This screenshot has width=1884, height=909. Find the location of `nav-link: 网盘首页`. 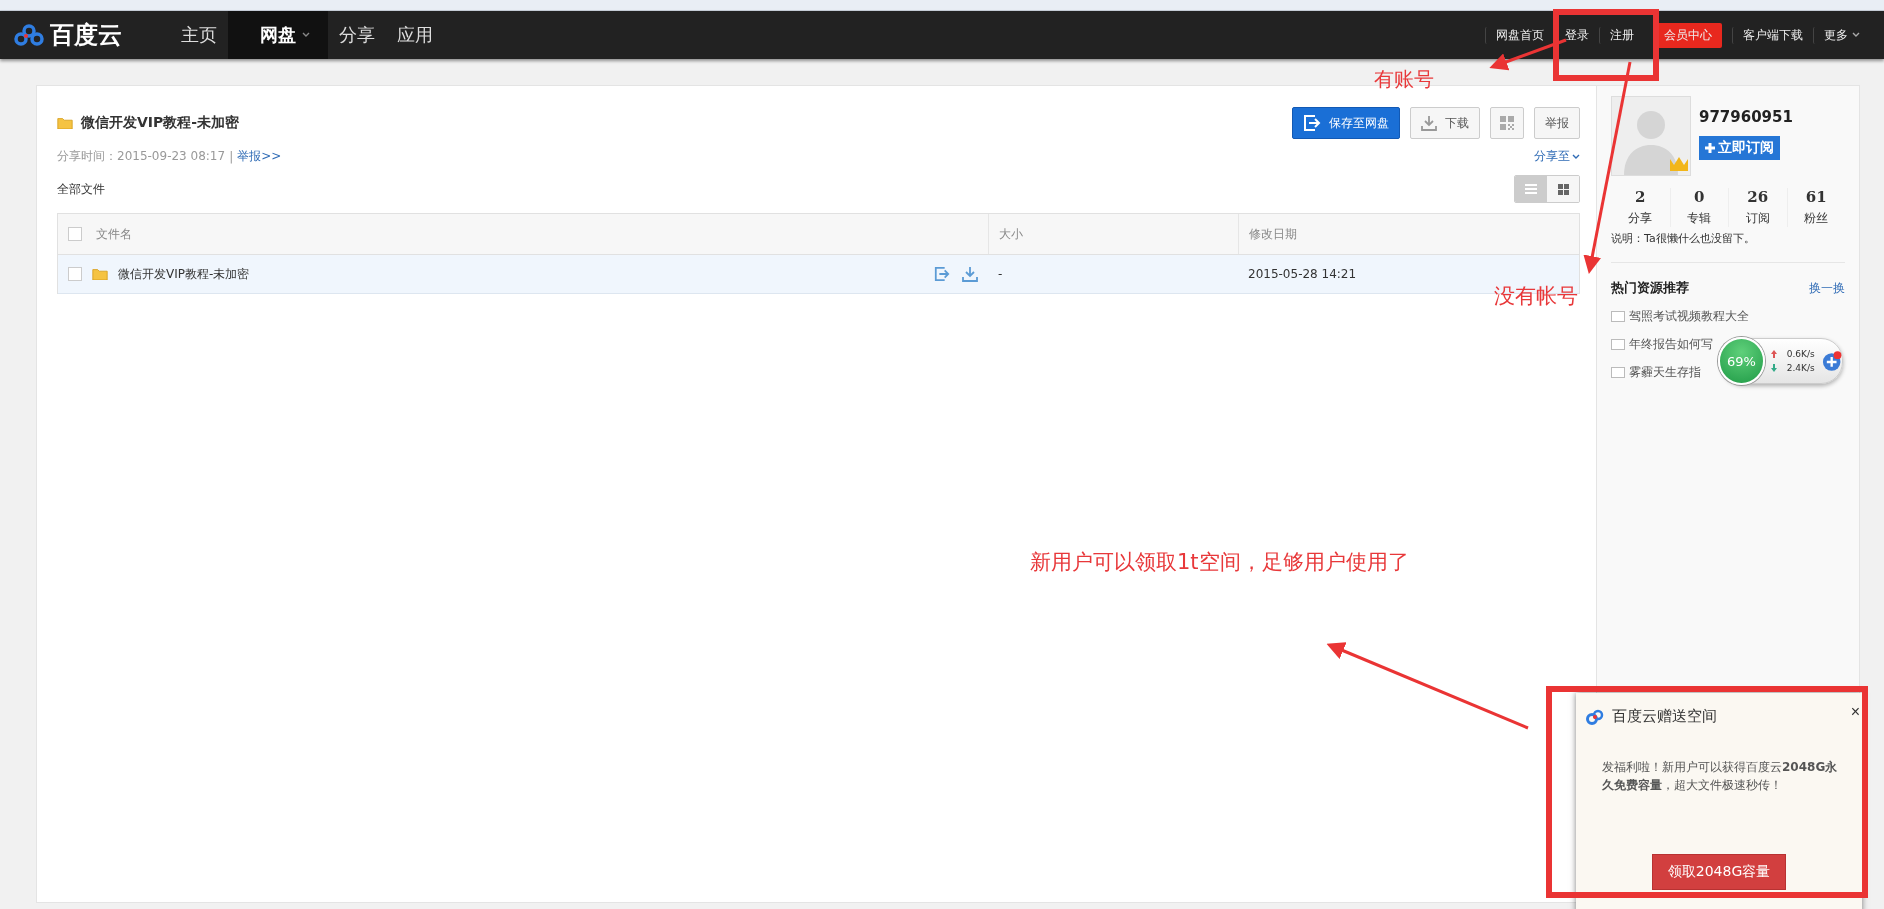

nav-link: 网盘首页 is located at coordinates (1519, 35).